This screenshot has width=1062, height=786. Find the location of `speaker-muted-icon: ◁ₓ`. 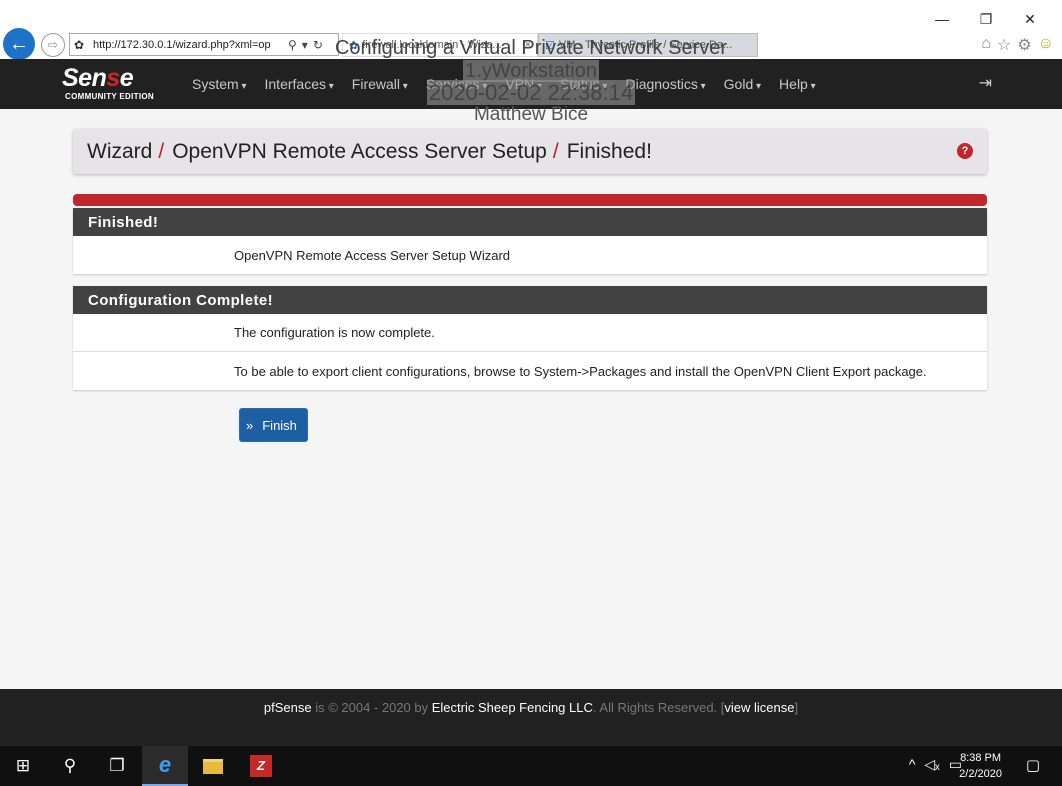

speaker-muted-icon: ◁ₓ is located at coordinates (931, 764).